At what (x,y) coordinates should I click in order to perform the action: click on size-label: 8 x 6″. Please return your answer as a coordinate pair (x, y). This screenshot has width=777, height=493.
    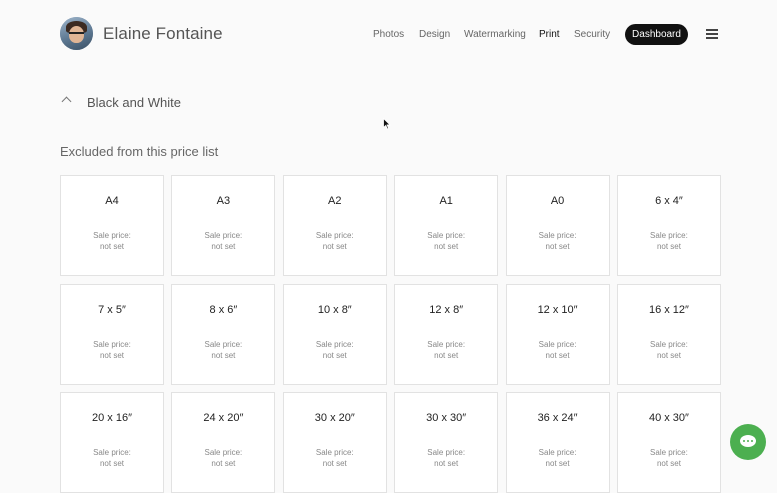
    Looking at the image, I should click on (223, 309).